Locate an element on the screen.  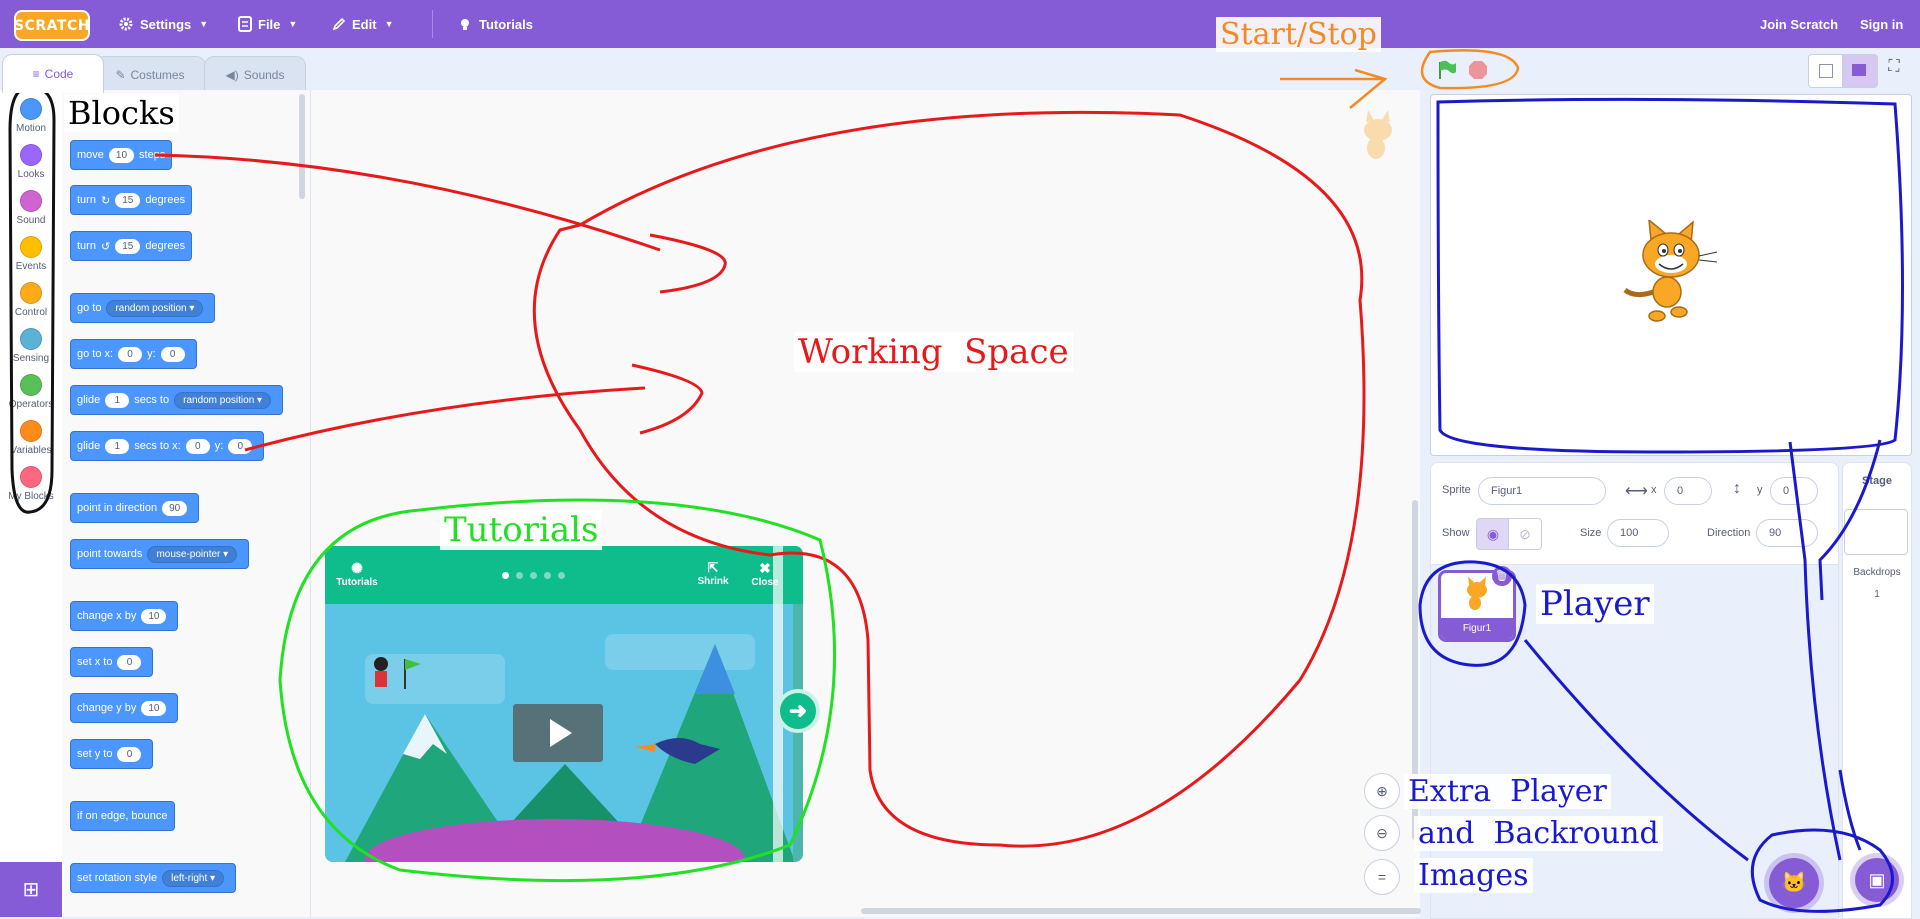
tab-code-label: Code is located at coordinates (59, 74).